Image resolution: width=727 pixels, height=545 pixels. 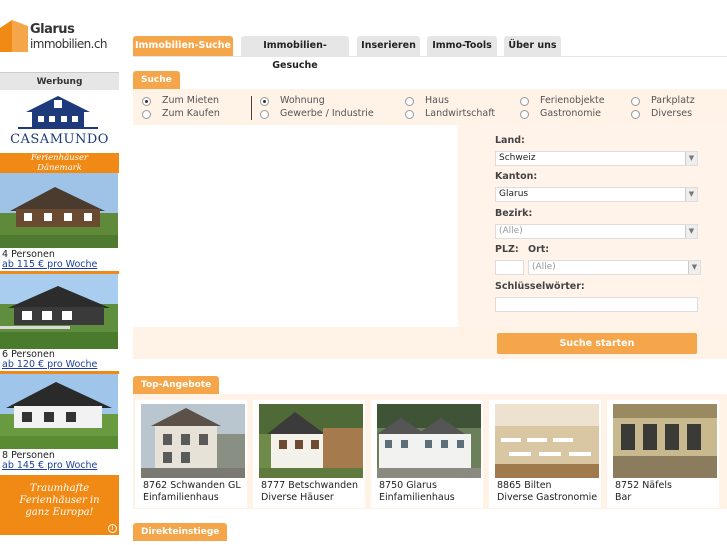 What do you see at coordinates (409, 101) in the screenshot?
I see `radio-haus` at bounding box center [409, 101].